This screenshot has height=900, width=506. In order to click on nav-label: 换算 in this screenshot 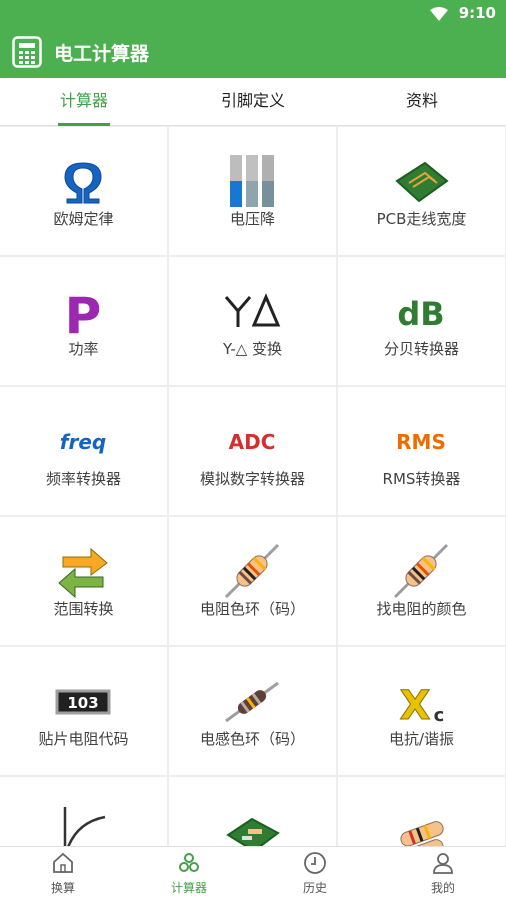, I will do `click(62, 888)`.